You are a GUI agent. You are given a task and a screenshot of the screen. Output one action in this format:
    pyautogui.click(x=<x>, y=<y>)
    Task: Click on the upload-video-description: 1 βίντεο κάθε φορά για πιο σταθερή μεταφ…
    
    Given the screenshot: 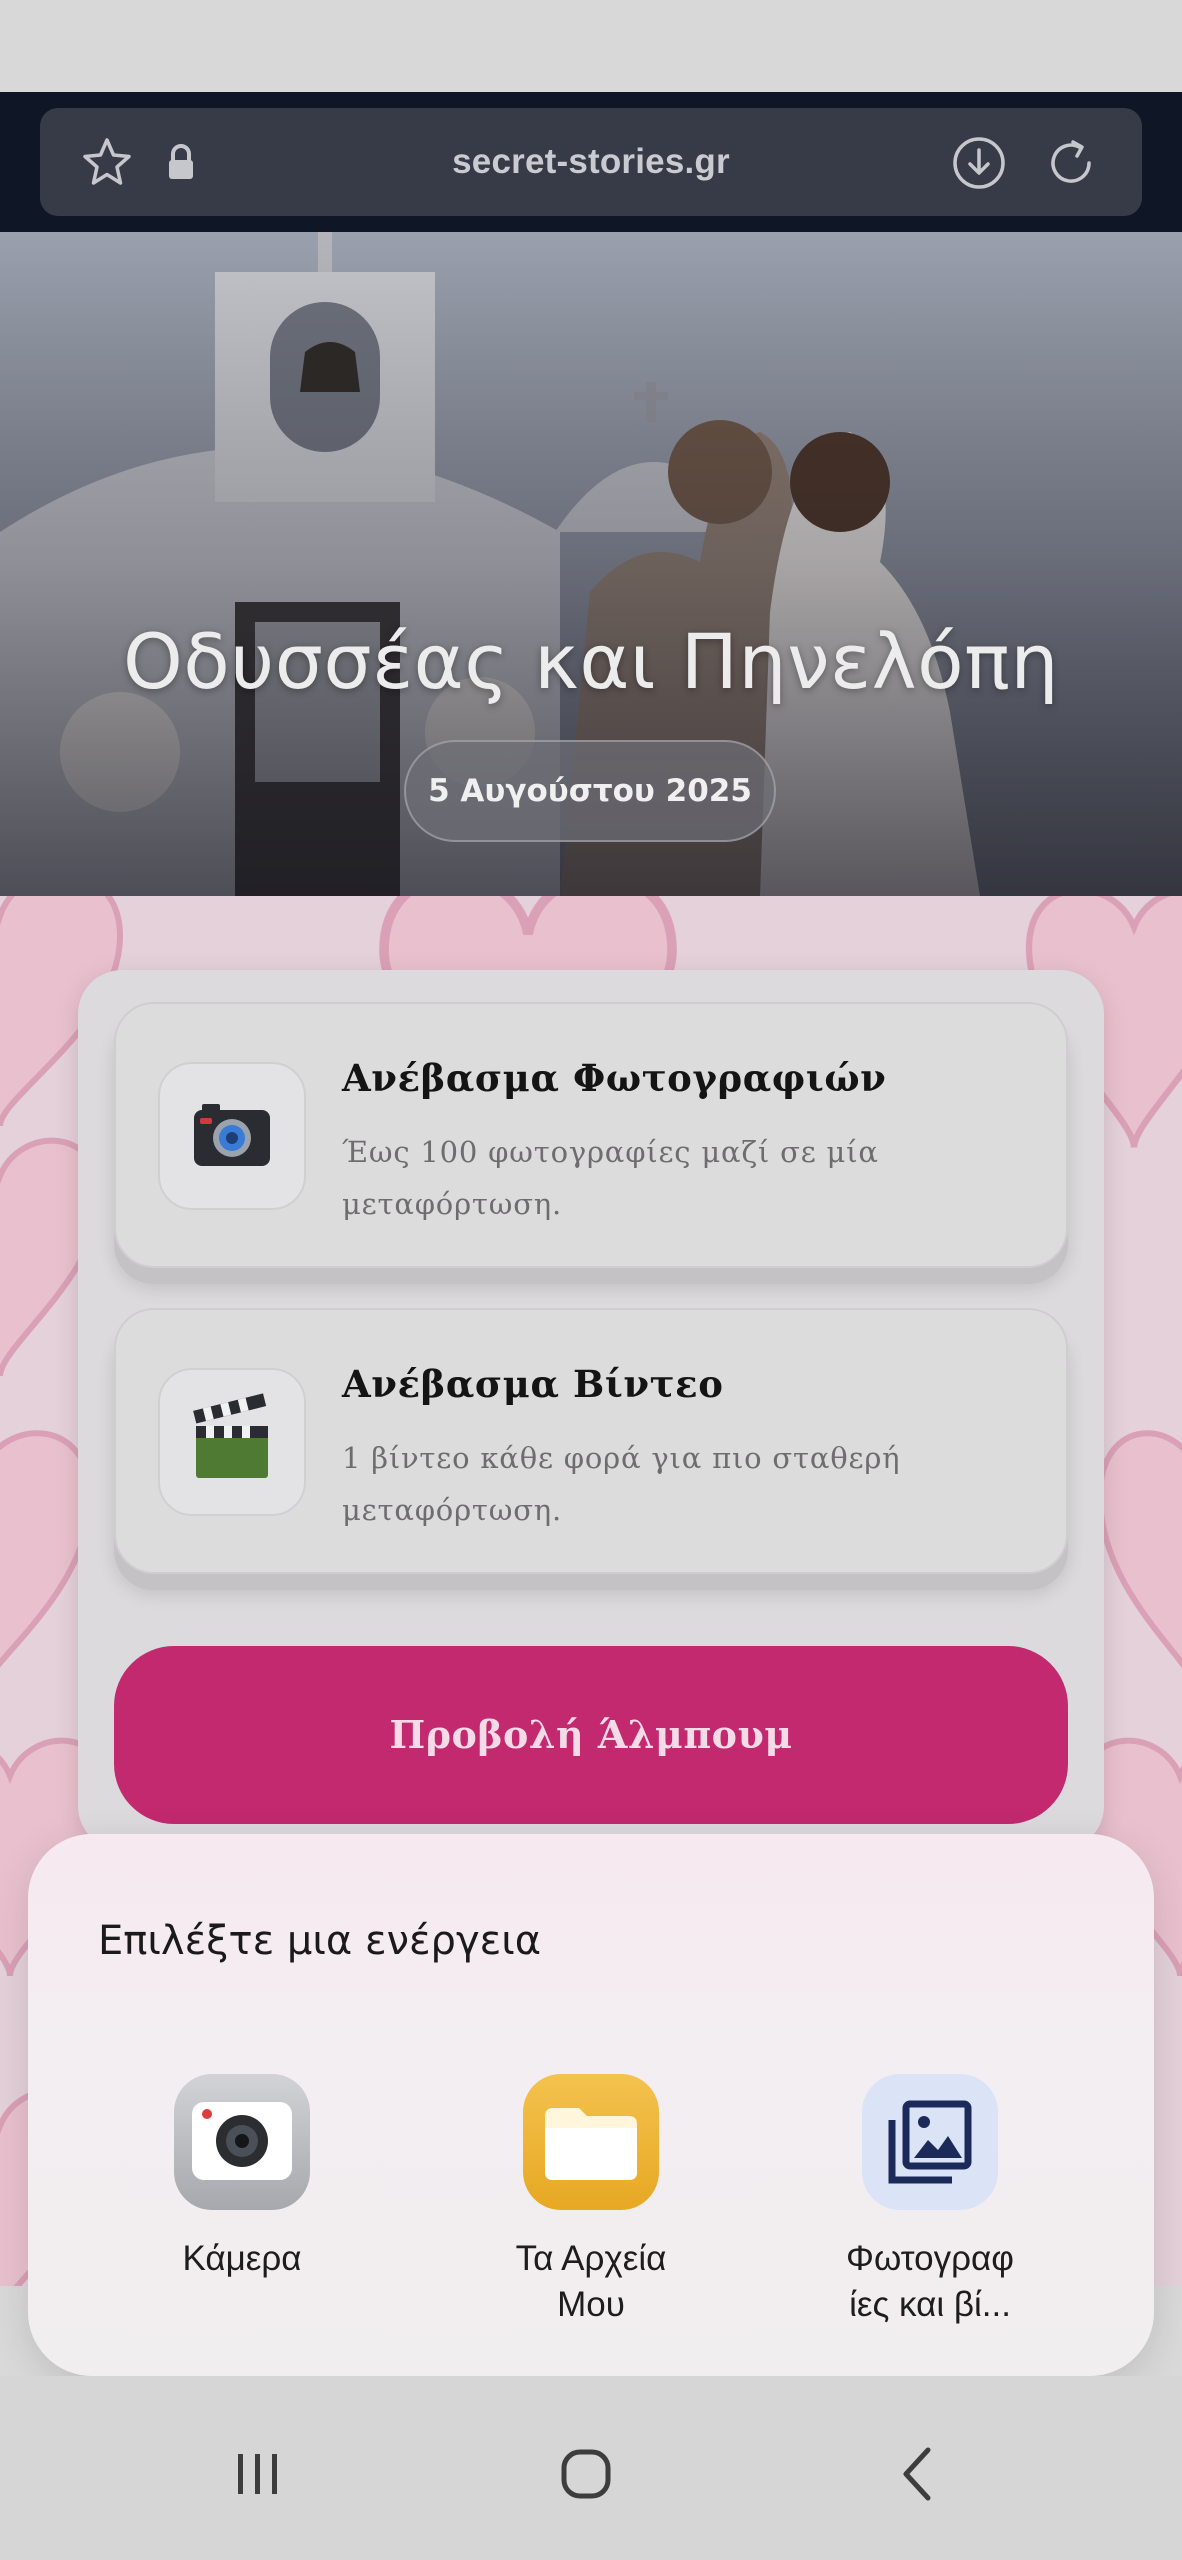 What is the action you would take?
    pyautogui.click(x=621, y=1484)
    